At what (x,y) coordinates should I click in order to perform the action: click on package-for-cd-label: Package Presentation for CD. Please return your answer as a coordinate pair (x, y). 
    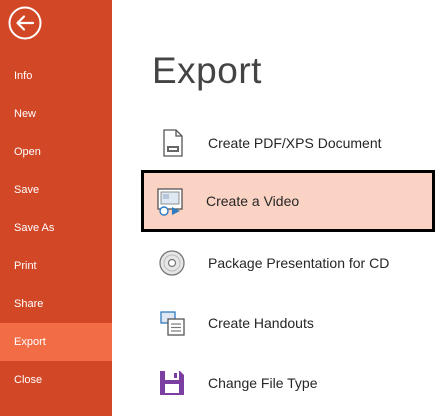
    Looking at the image, I should click on (299, 263).